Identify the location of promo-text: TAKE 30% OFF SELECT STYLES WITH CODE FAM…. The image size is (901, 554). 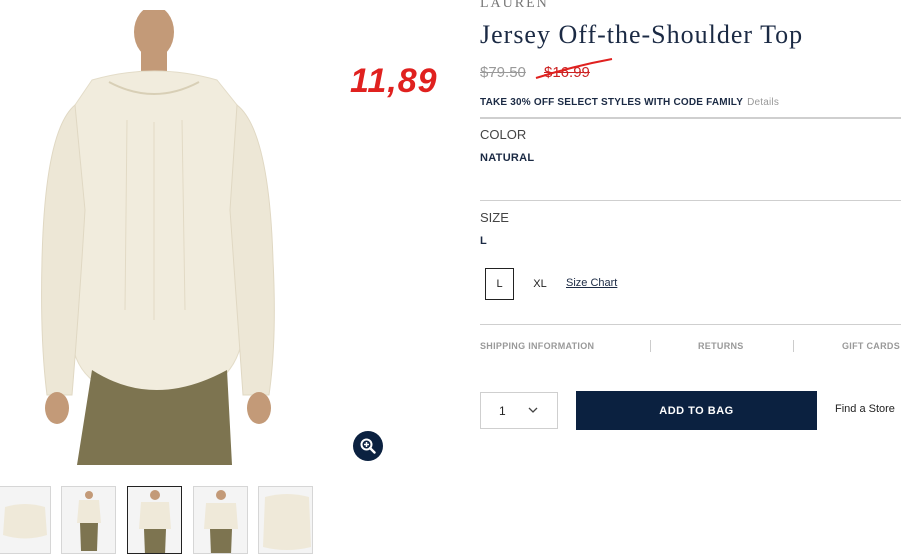
(629, 102).